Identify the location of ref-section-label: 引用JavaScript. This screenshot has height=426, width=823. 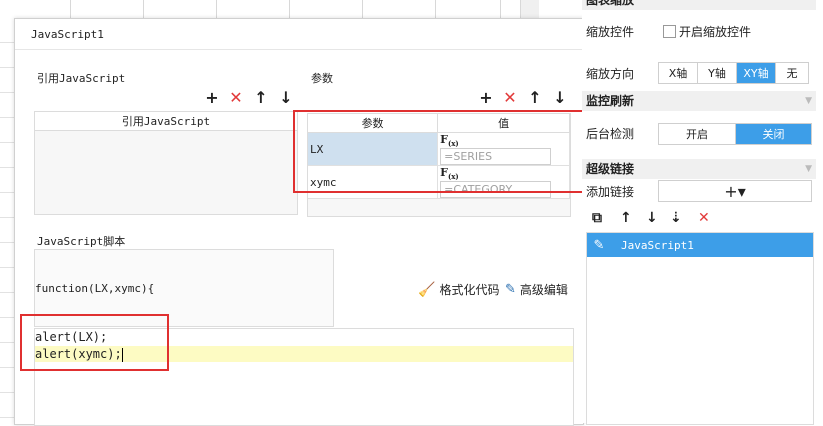
(81, 78).